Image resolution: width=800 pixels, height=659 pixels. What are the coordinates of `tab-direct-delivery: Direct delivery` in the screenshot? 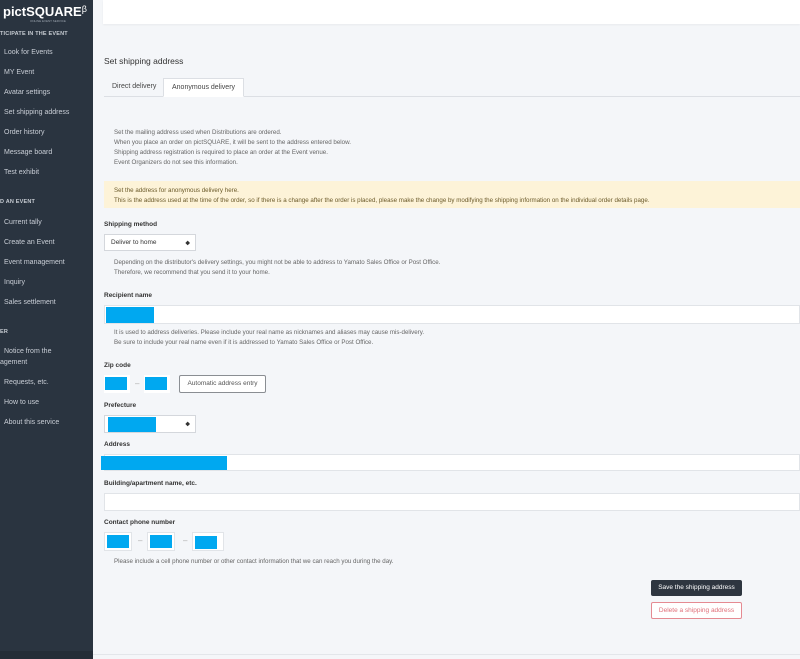 It's located at (134, 87).